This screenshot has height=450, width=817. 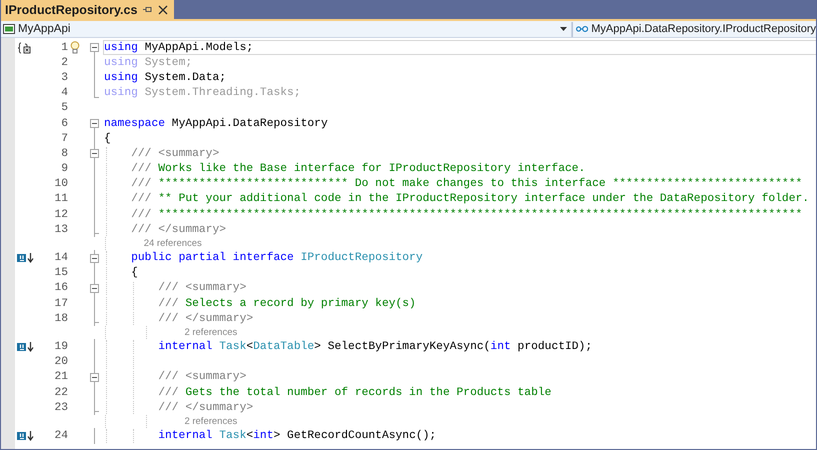 I want to click on code-line: /// ** Put your additional code in the IProductRepository interface under the DataRepository folder., so click(x=470, y=199).